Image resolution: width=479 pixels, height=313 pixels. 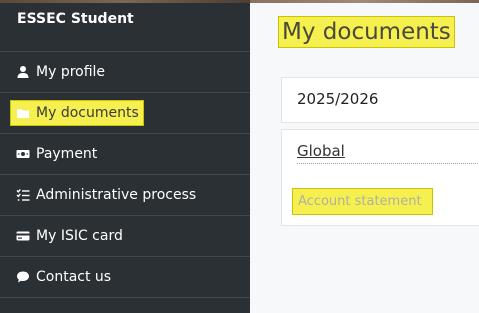 What do you see at coordinates (125, 1) in the screenshot?
I see `brand-strip` at bounding box center [125, 1].